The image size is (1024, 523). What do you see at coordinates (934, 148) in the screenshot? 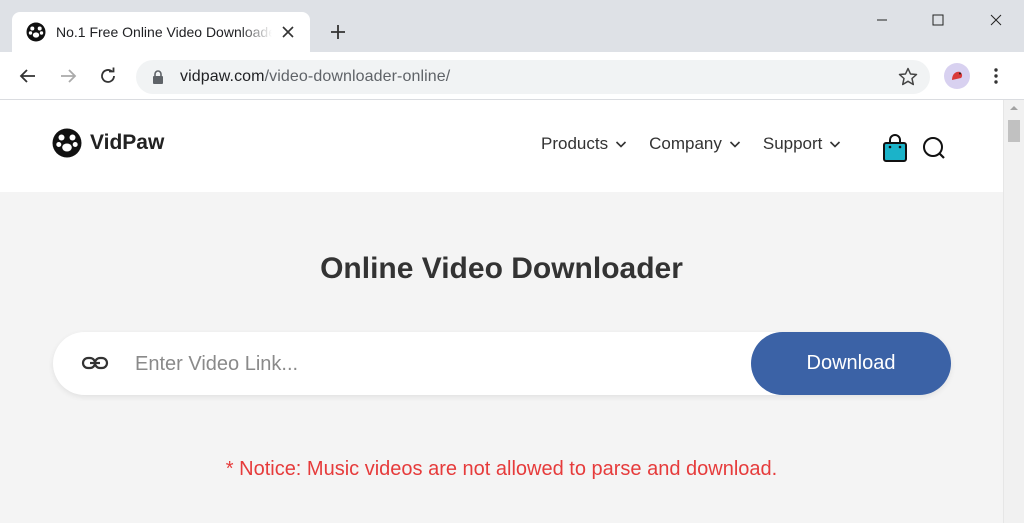
I see `search-icon` at bounding box center [934, 148].